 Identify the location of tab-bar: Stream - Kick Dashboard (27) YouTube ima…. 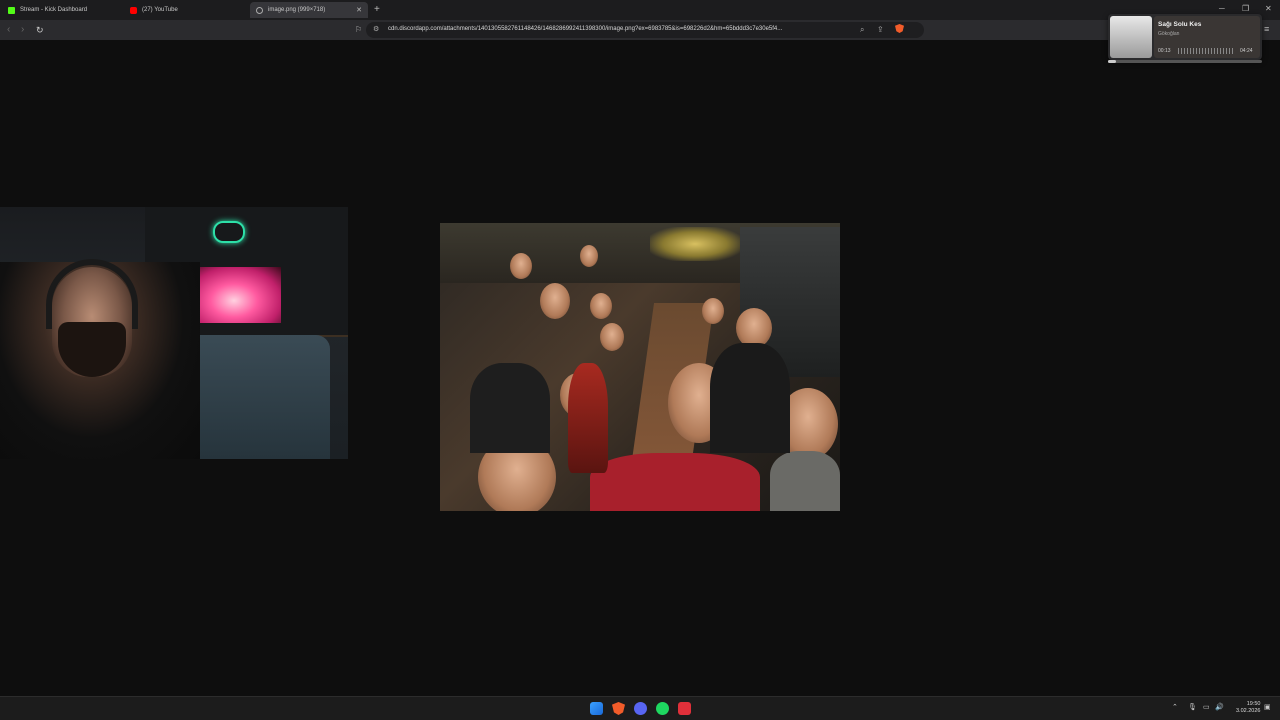
(640, 10).